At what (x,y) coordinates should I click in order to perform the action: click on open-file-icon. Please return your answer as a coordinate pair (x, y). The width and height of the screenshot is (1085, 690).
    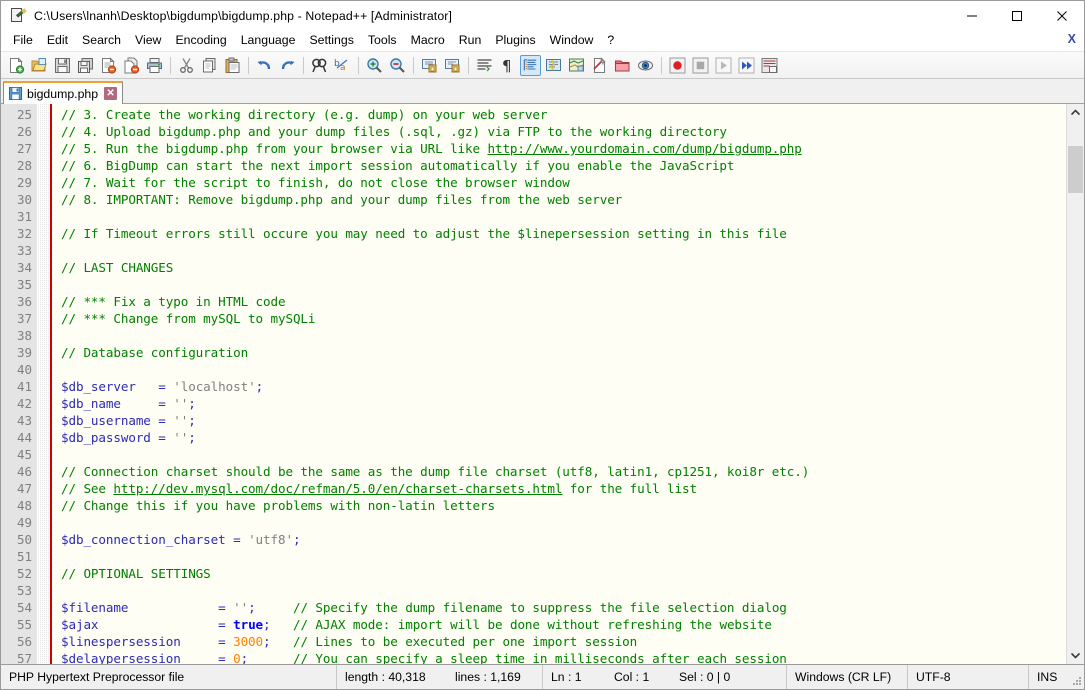
    Looking at the image, I should click on (39, 65).